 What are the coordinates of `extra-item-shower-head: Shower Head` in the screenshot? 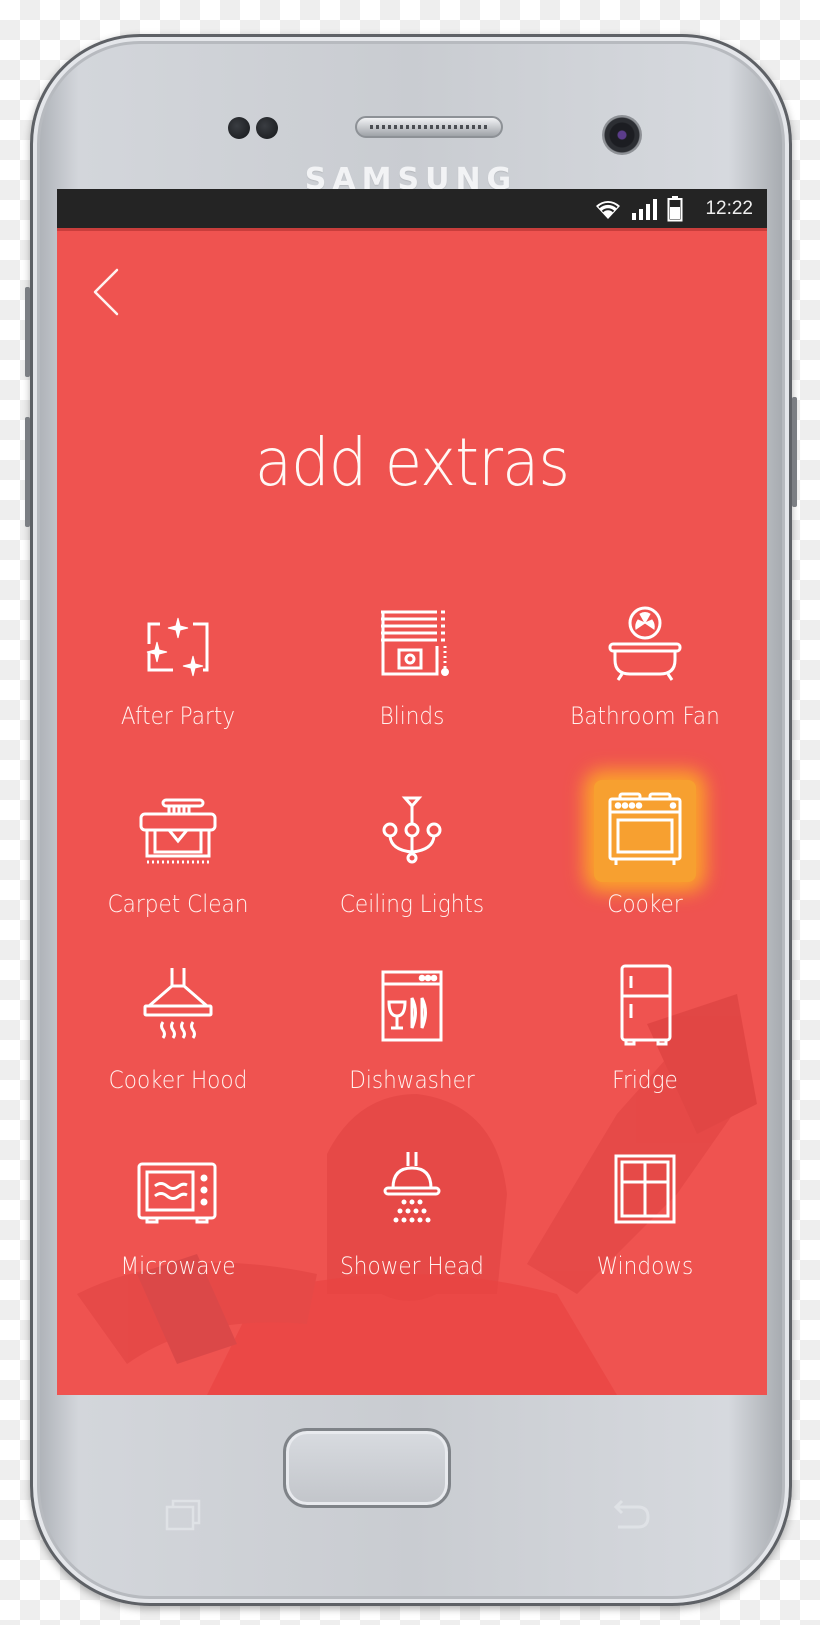 It's located at (412, 1214).